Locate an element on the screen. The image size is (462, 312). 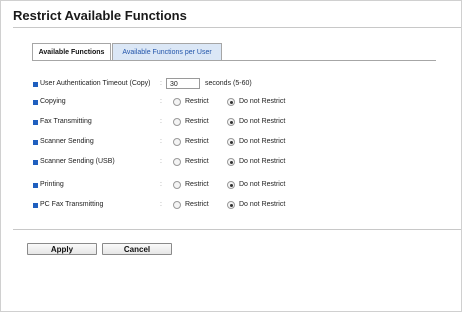
function-label-copying: Copying is located at coordinates (53, 101).